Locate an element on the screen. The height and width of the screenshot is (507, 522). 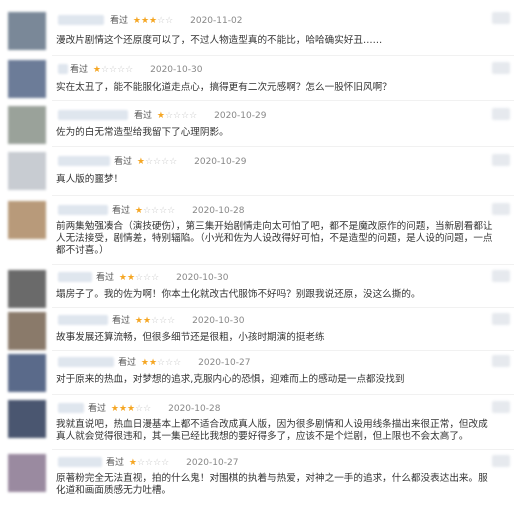
comment-text: 塌房子了。我的佐为啊！你本土化就改古代服饰不好吗？别跟我说还原，没这么撕的。 is located at coordinates (238, 294).